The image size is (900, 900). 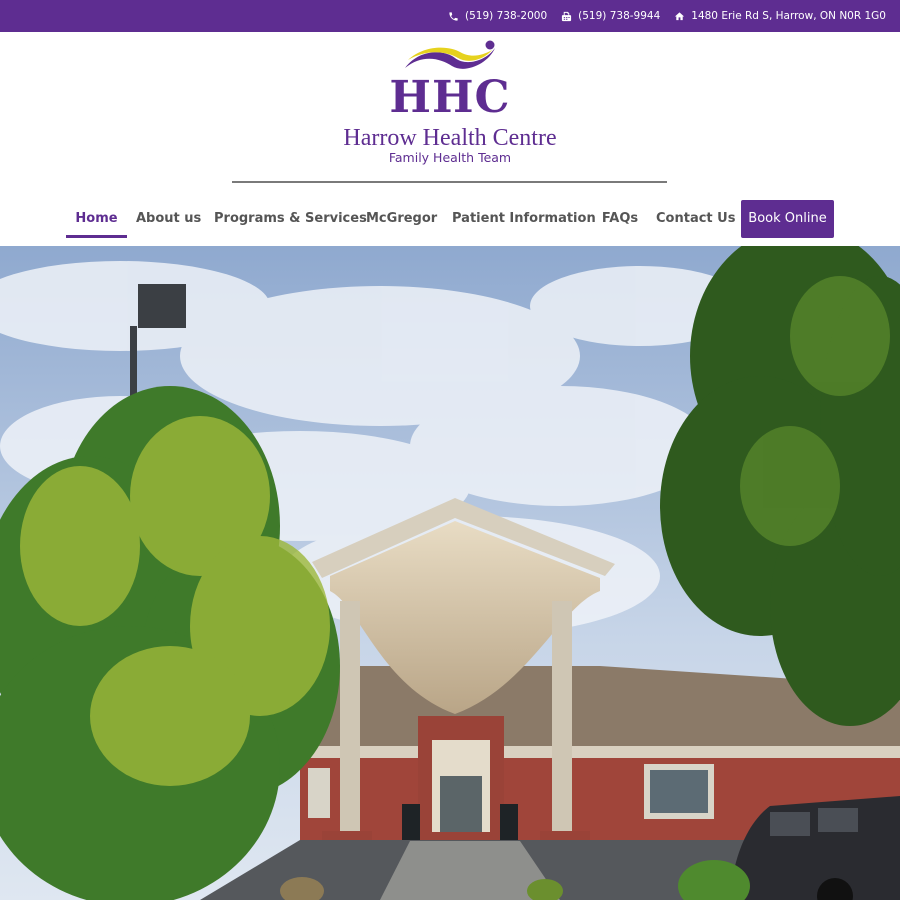 What do you see at coordinates (619, 16) in the screenshot?
I see `fax-number: (519) 738-9944` at bounding box center [619, 16].